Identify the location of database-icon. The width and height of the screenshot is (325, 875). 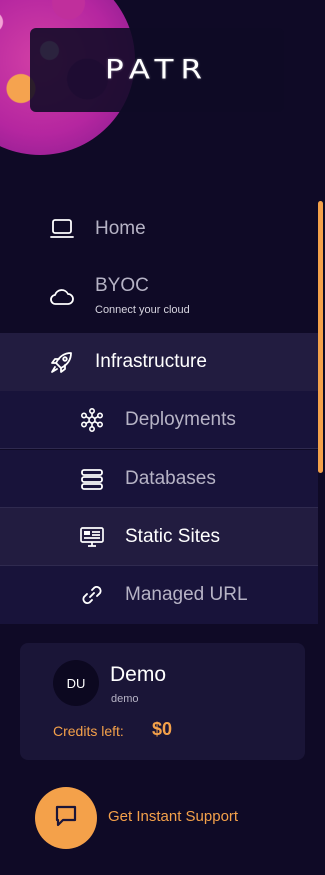
(92, 479).